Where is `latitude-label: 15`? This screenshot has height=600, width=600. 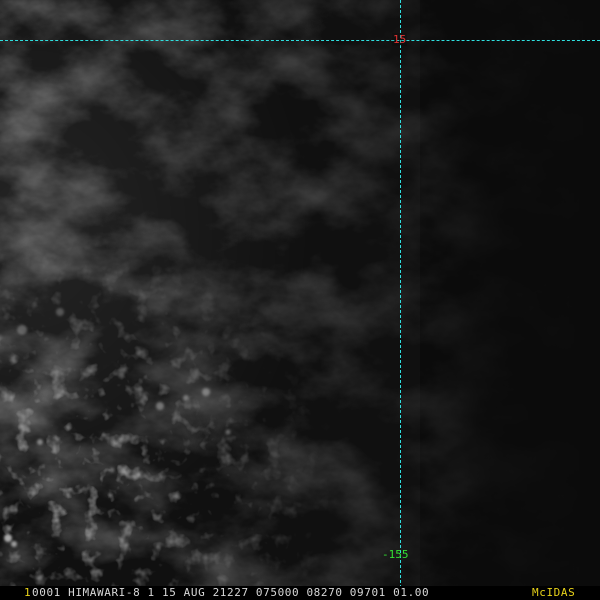 latitude-label: 15 is located at coordinates (400, 39).